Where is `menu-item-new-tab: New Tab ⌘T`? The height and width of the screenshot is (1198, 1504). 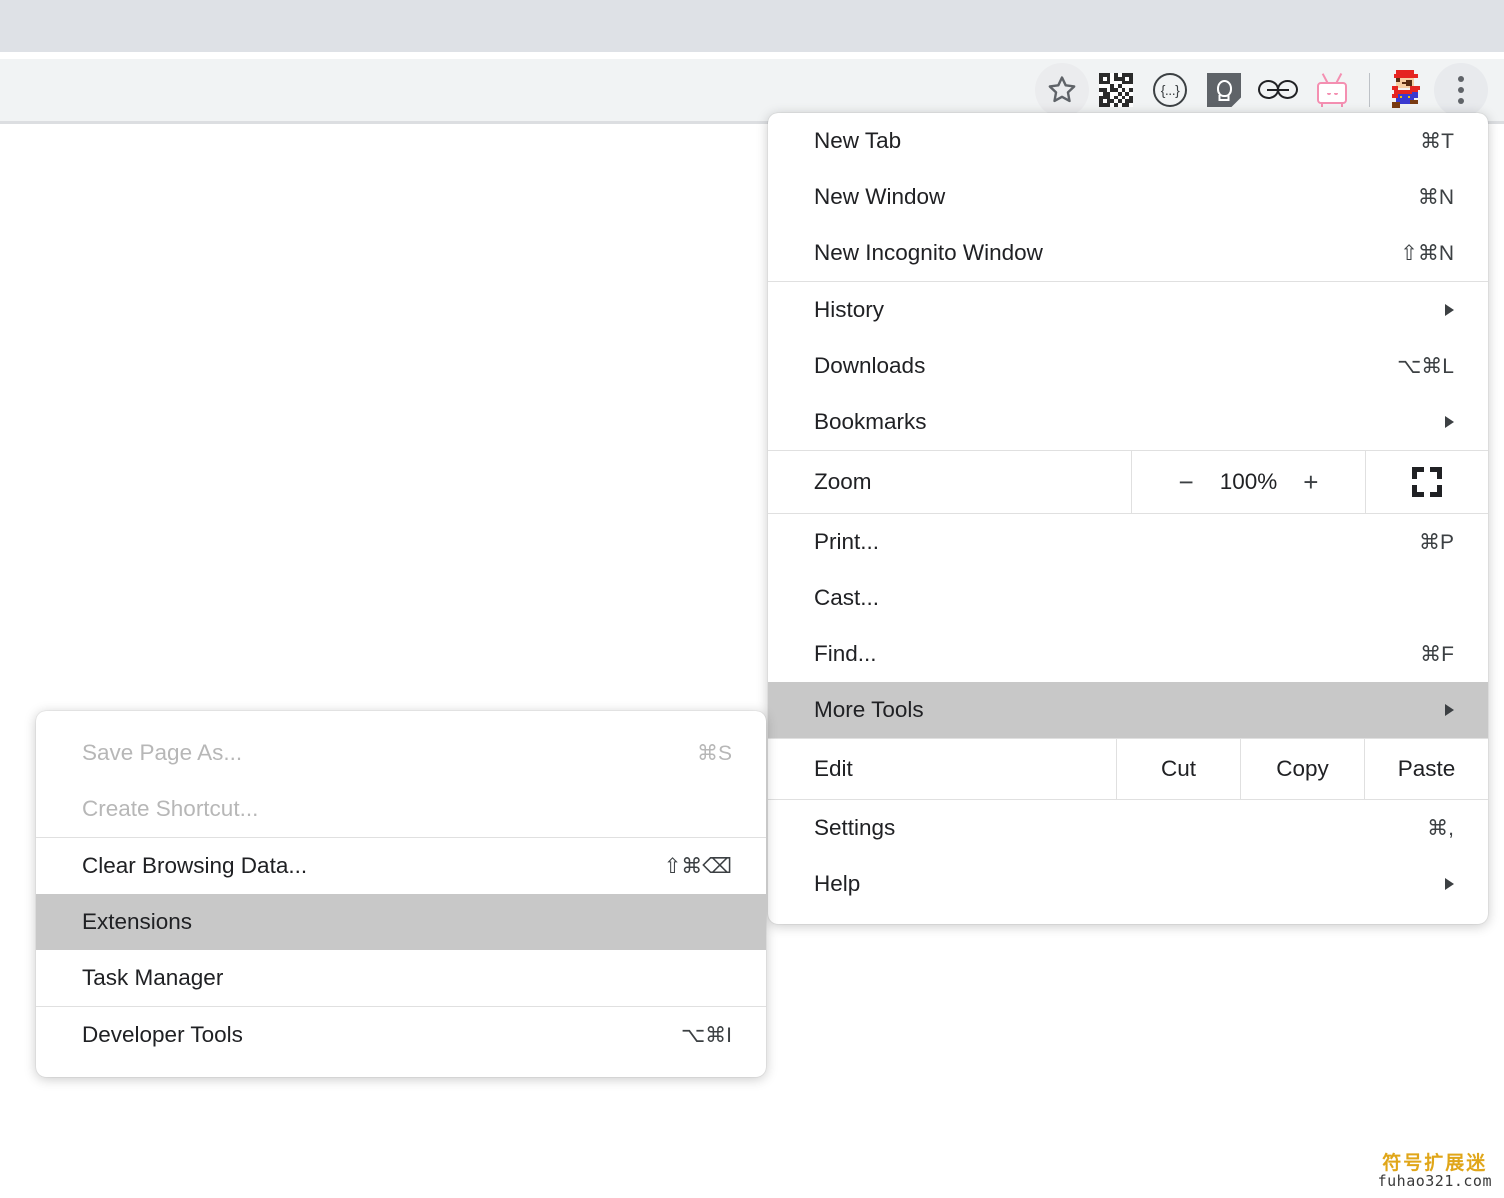
menu-item-new-tab: New Tab ⌘T is located at coordinates (1128, 141).